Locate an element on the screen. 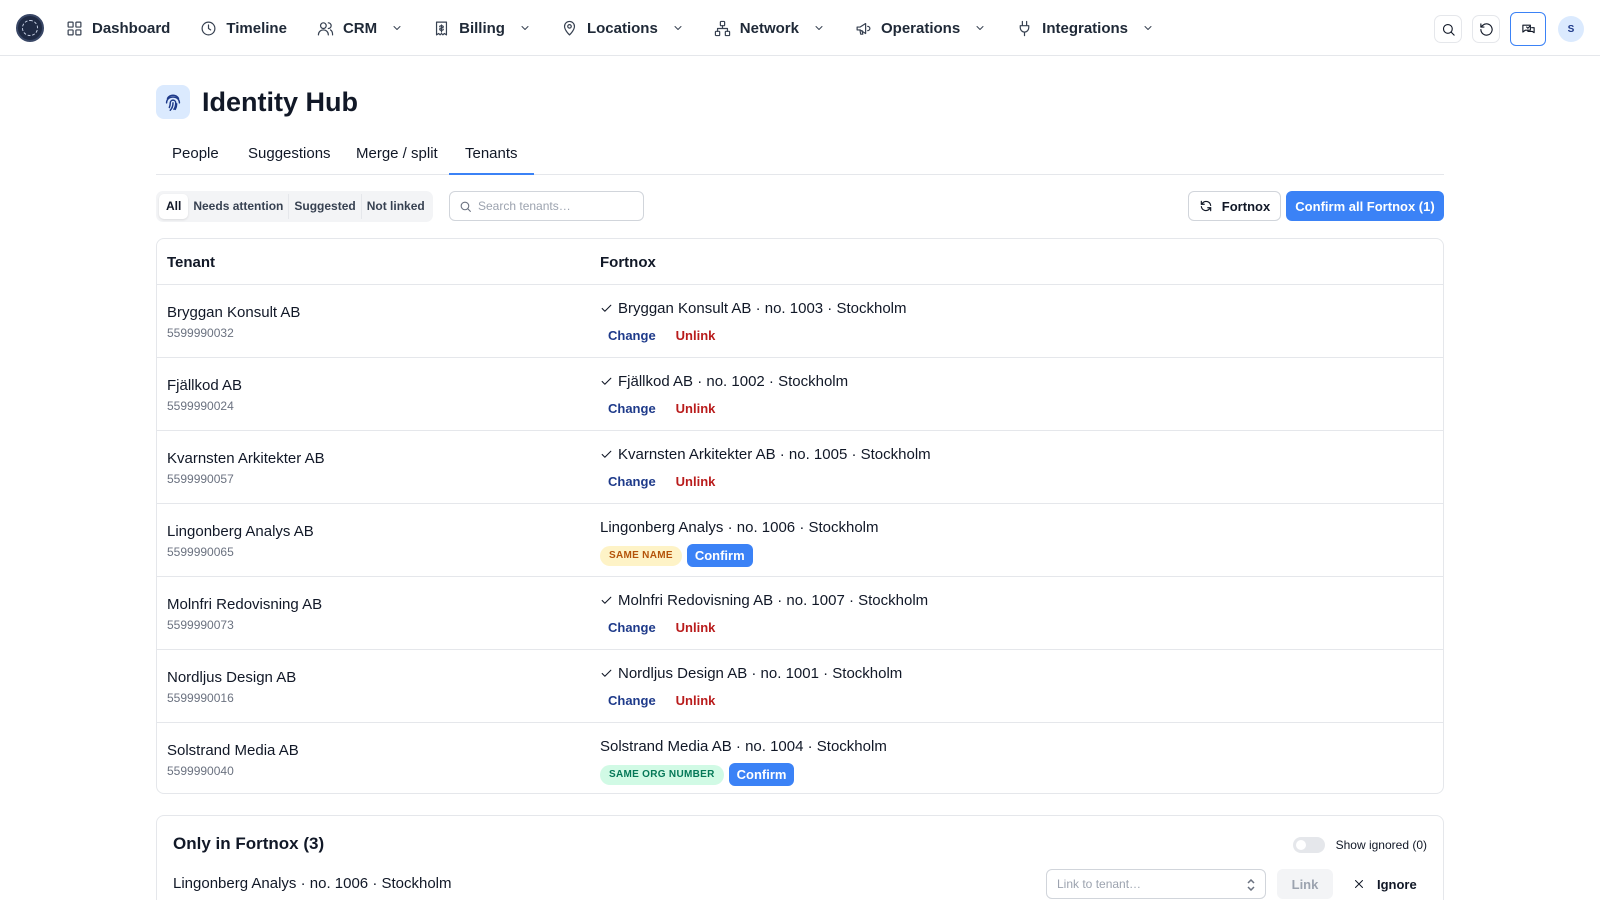  tab-tenants: Tenants is located at coordinates (491, 157).